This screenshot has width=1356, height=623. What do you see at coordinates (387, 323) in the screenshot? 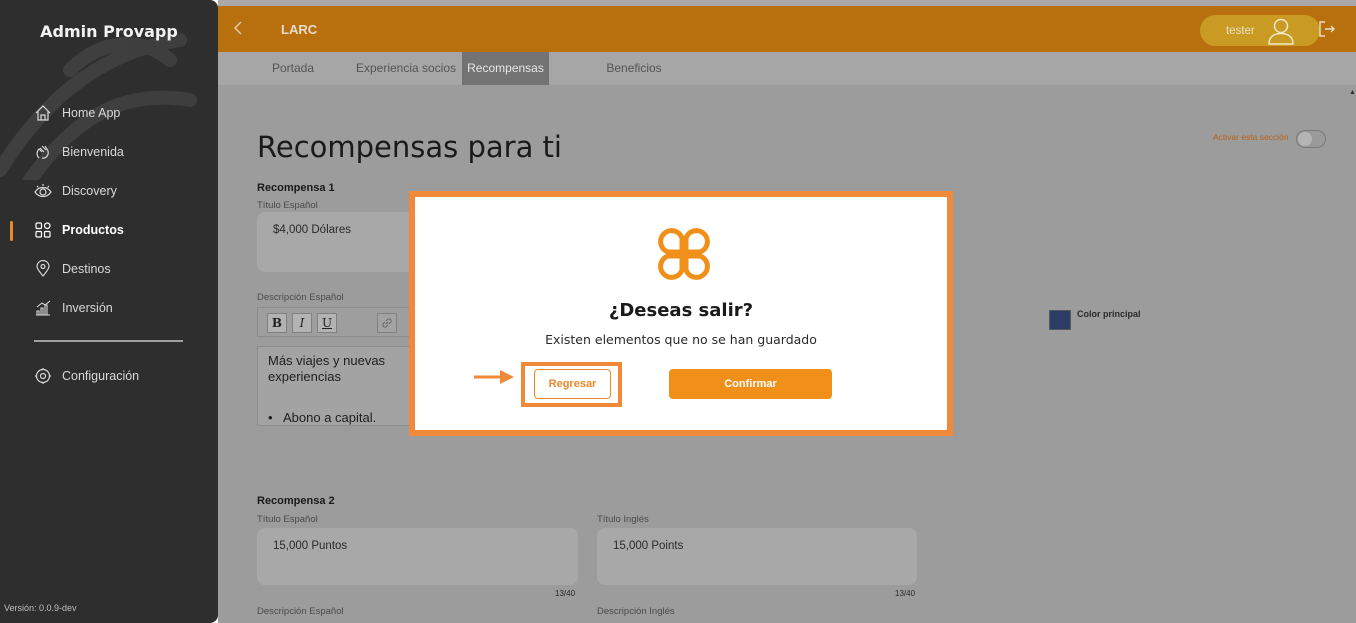
I see `link-icon` at bounding box center [387, 323].